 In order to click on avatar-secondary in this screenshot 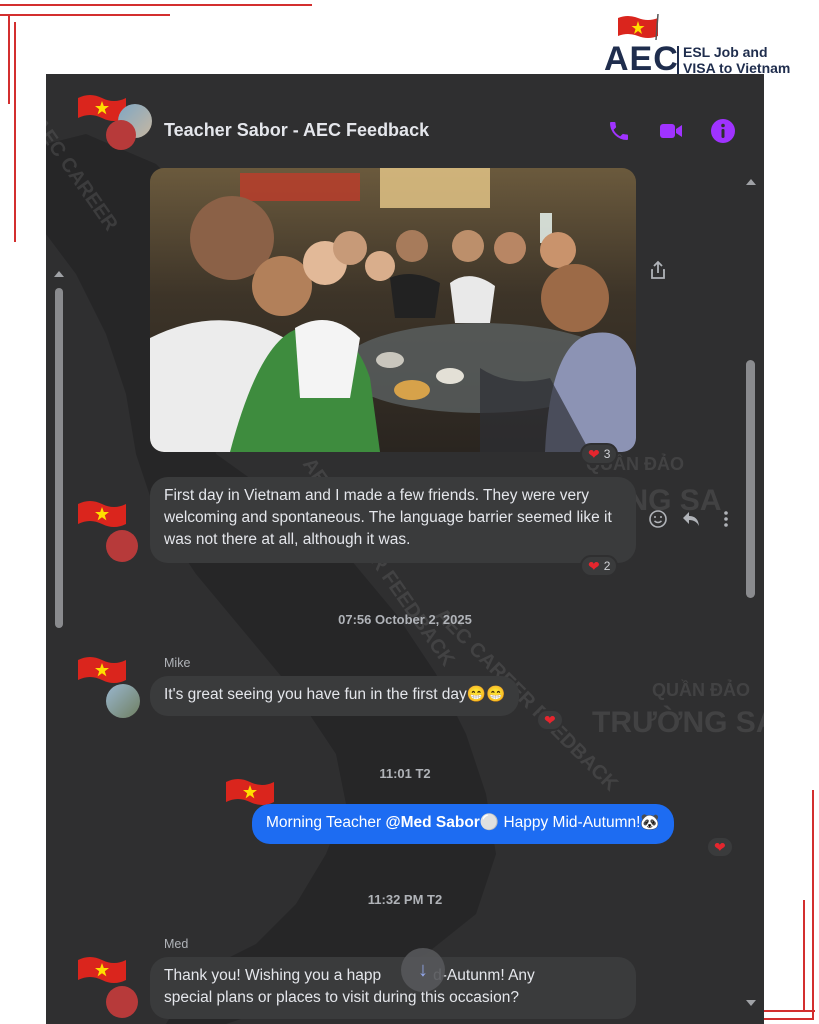, I will do `click(121, 135)`.